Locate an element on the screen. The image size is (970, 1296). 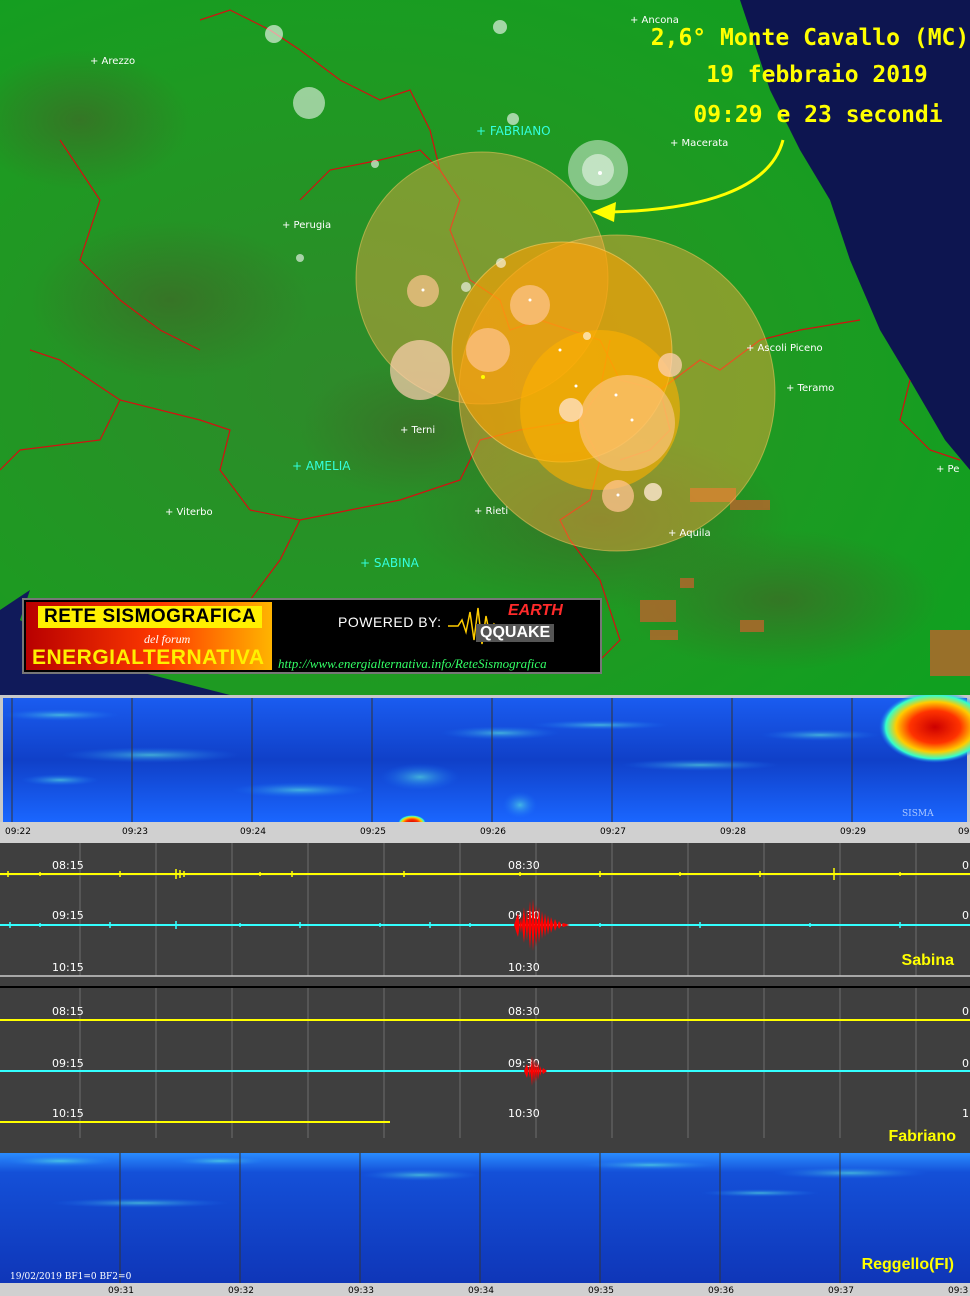
tick-label: 09:25 is located at coordinates (373, 832).